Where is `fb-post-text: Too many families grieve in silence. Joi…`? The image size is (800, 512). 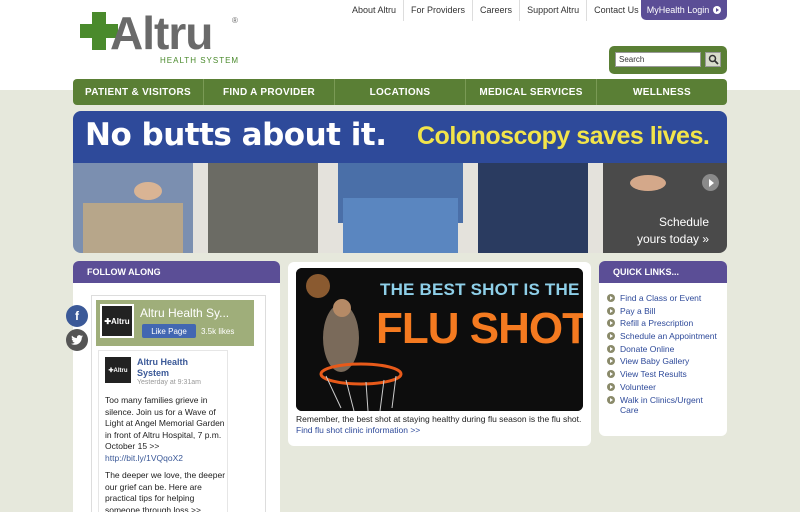 fb-post-text: Too many families grieve in silence. Joi… is located at coordinates (165, 423).